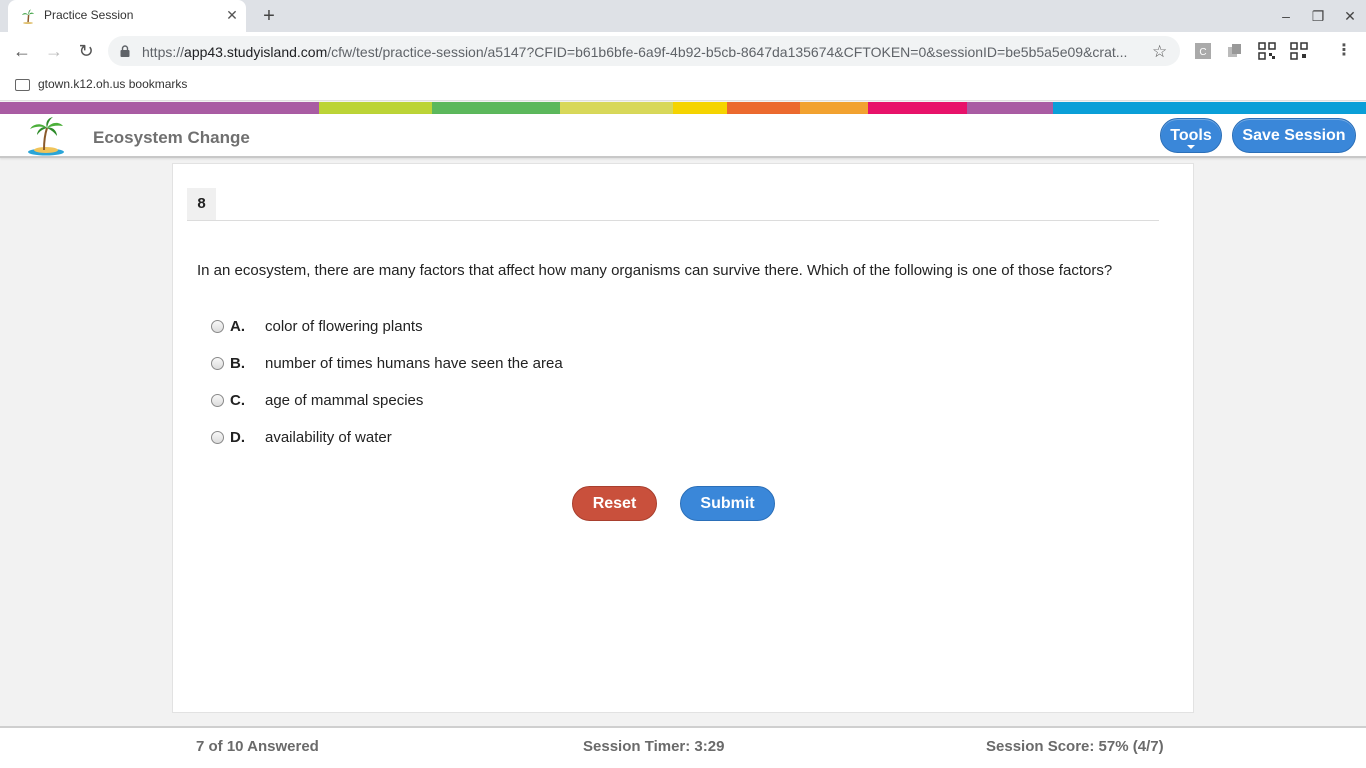  I want to click on browser-tab: Practice Session ✕, so click(127, 16).